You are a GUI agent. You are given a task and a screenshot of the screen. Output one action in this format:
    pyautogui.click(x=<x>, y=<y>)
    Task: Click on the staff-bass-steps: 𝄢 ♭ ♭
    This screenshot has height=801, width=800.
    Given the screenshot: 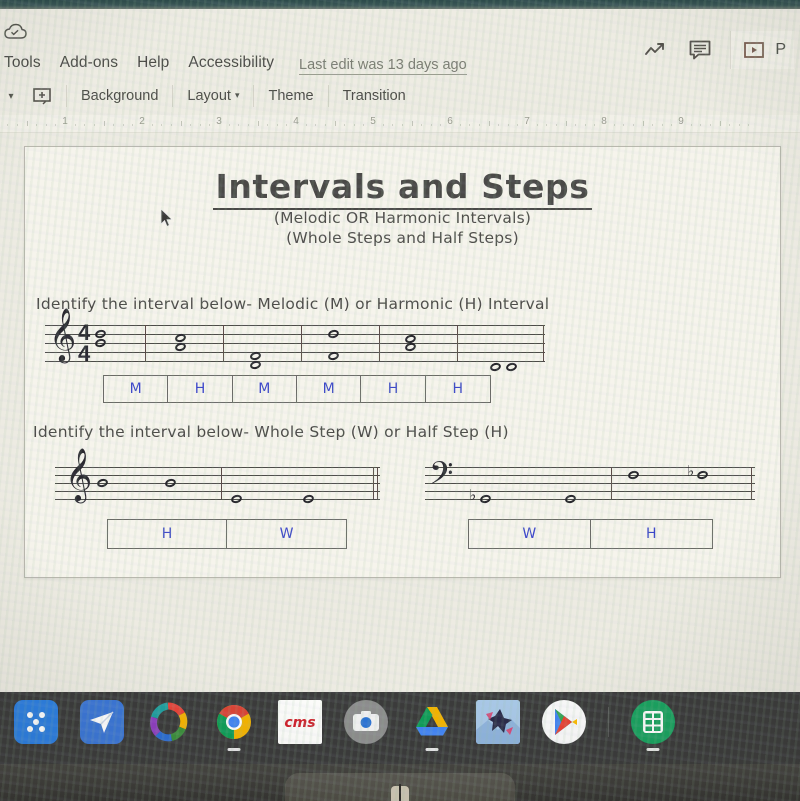 What is the action you would take?
    pyautogui.click(x=590, y=481)
    